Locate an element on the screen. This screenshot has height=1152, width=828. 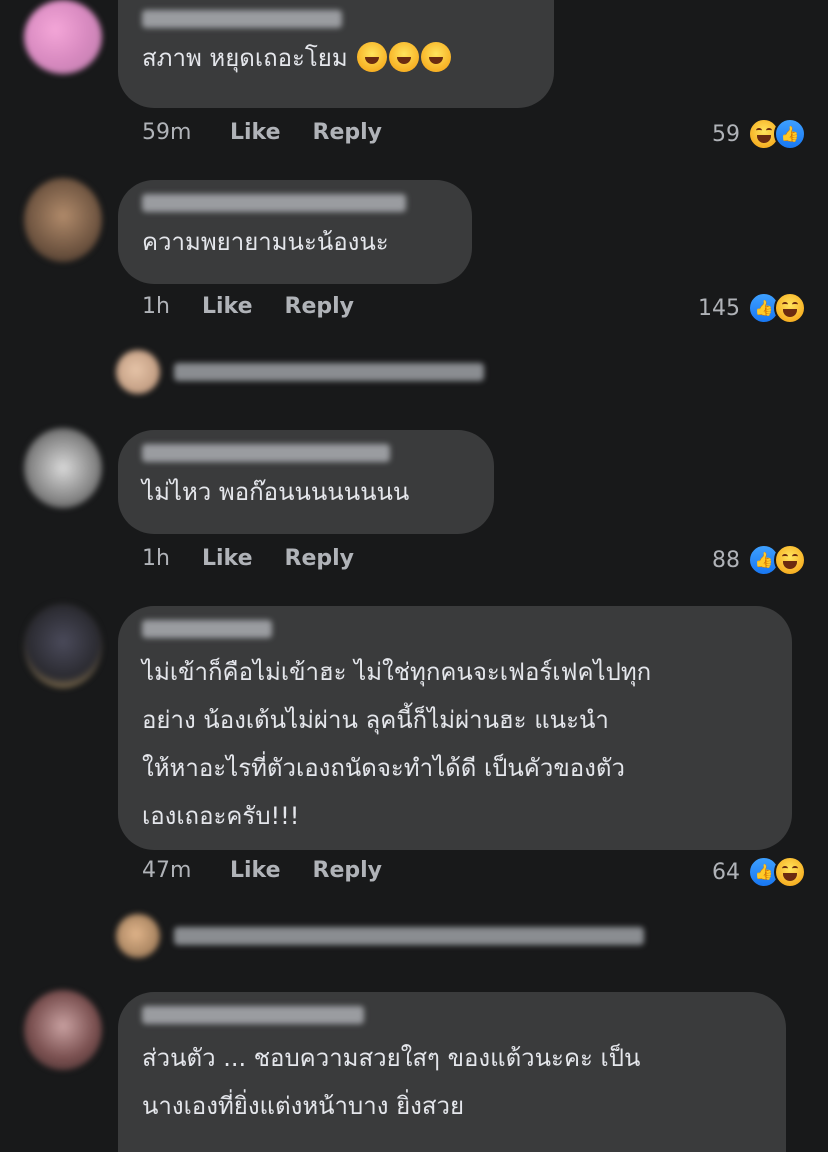
reaction-summary: 88 👍 is located at coordinates (759, 560).